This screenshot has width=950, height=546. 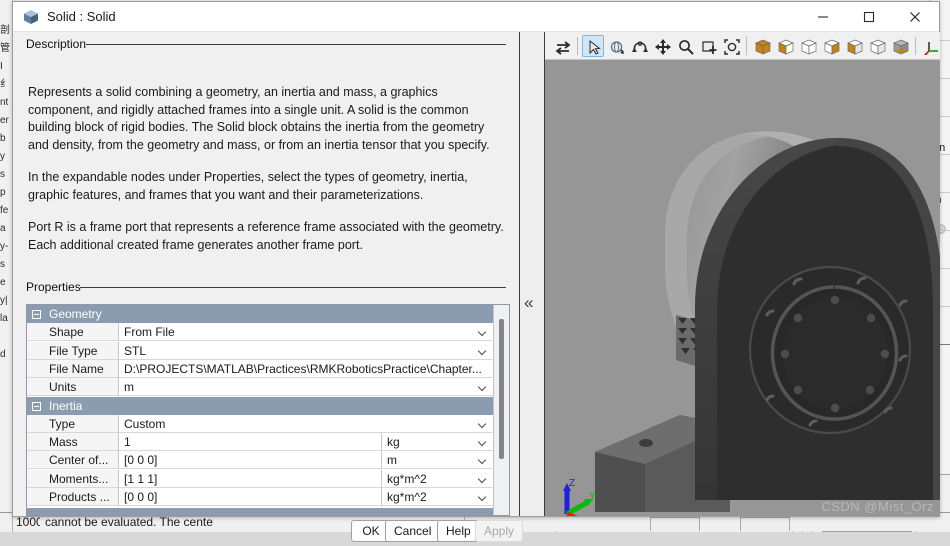 I want to click on property-row: Products ... [0 0 0] kg*m^2, so click(x=268, y=497).